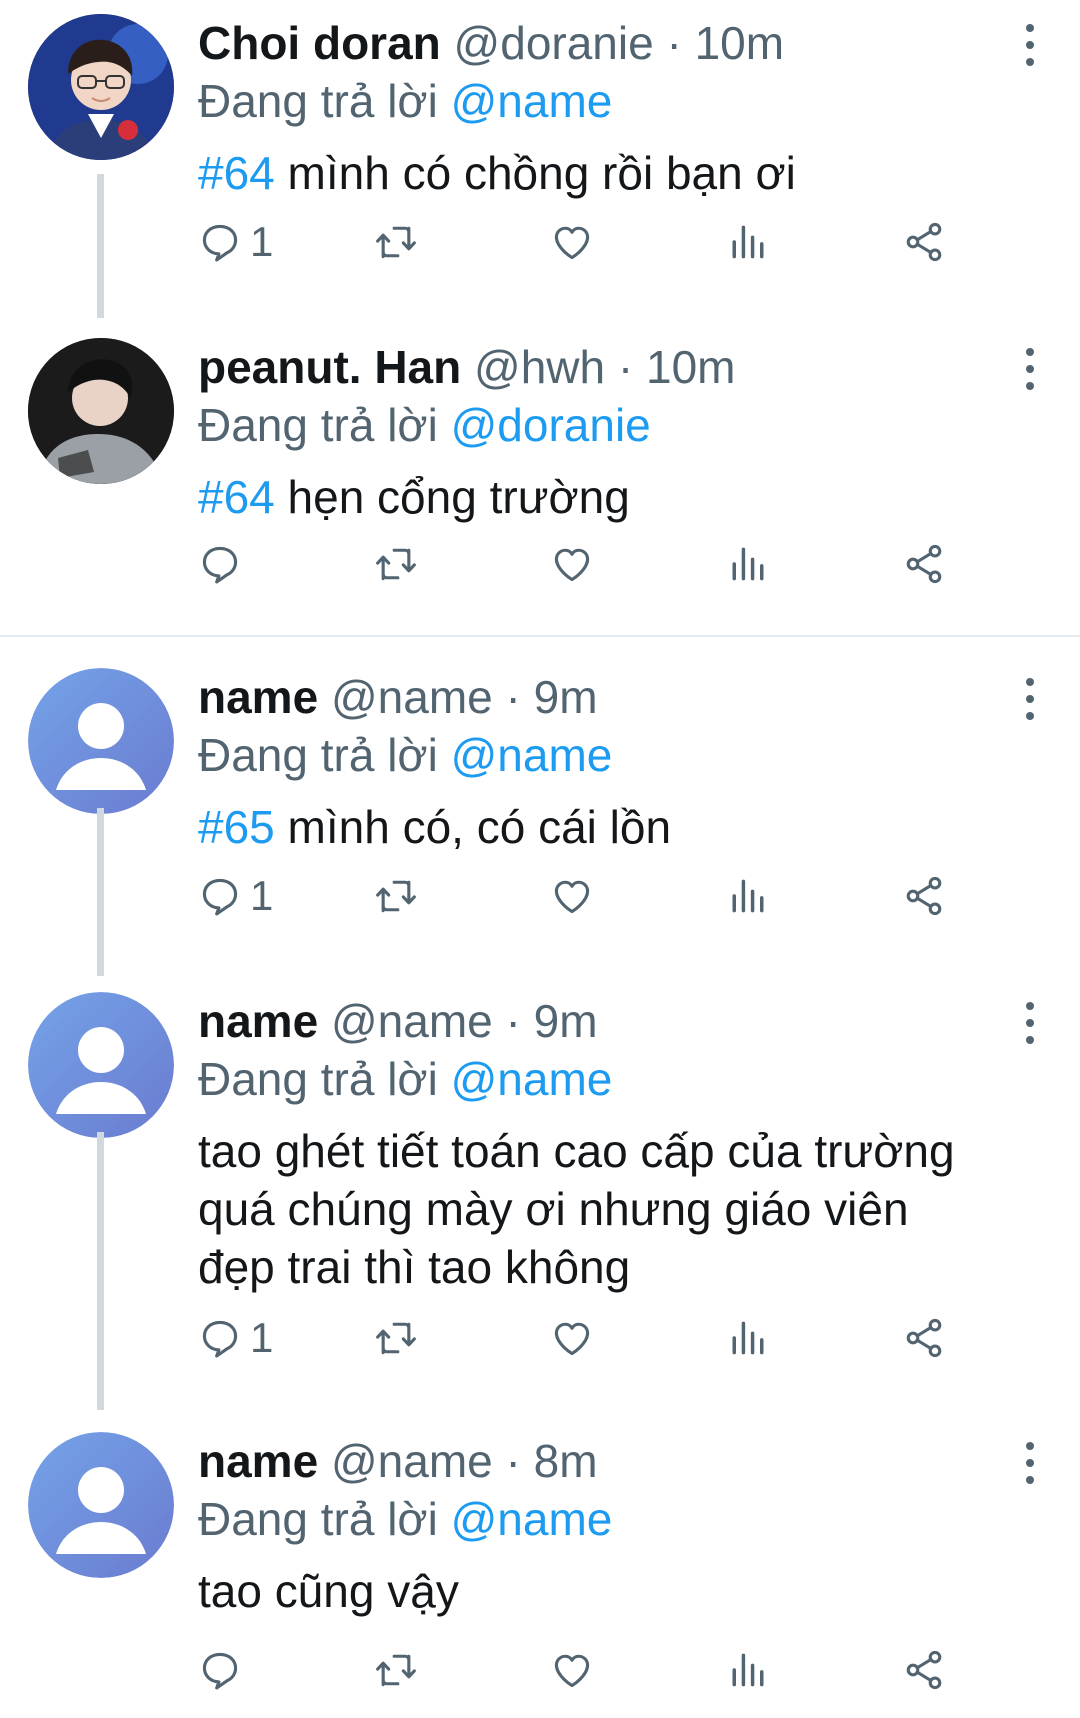  Describe the element at coordinates (613, 1670) in the screenshot. I see `tweet-actions` at that location.